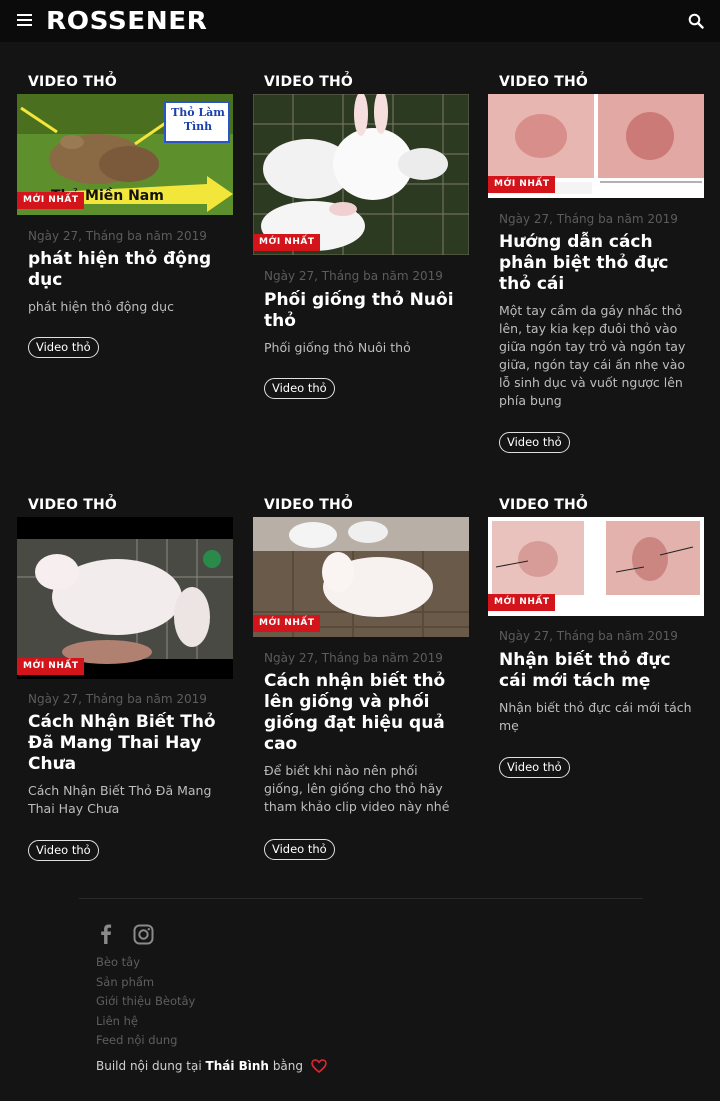 The image size is (720, 1101). I want to click on top-bar: ROSSENER, so click(360, 21).